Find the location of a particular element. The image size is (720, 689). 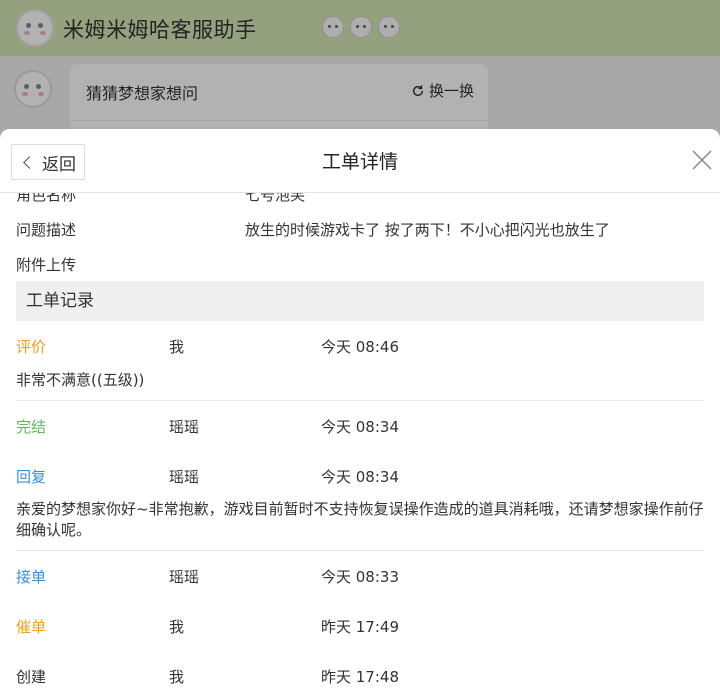

description-label: 问题描述 is located at coordinates (46, 230).